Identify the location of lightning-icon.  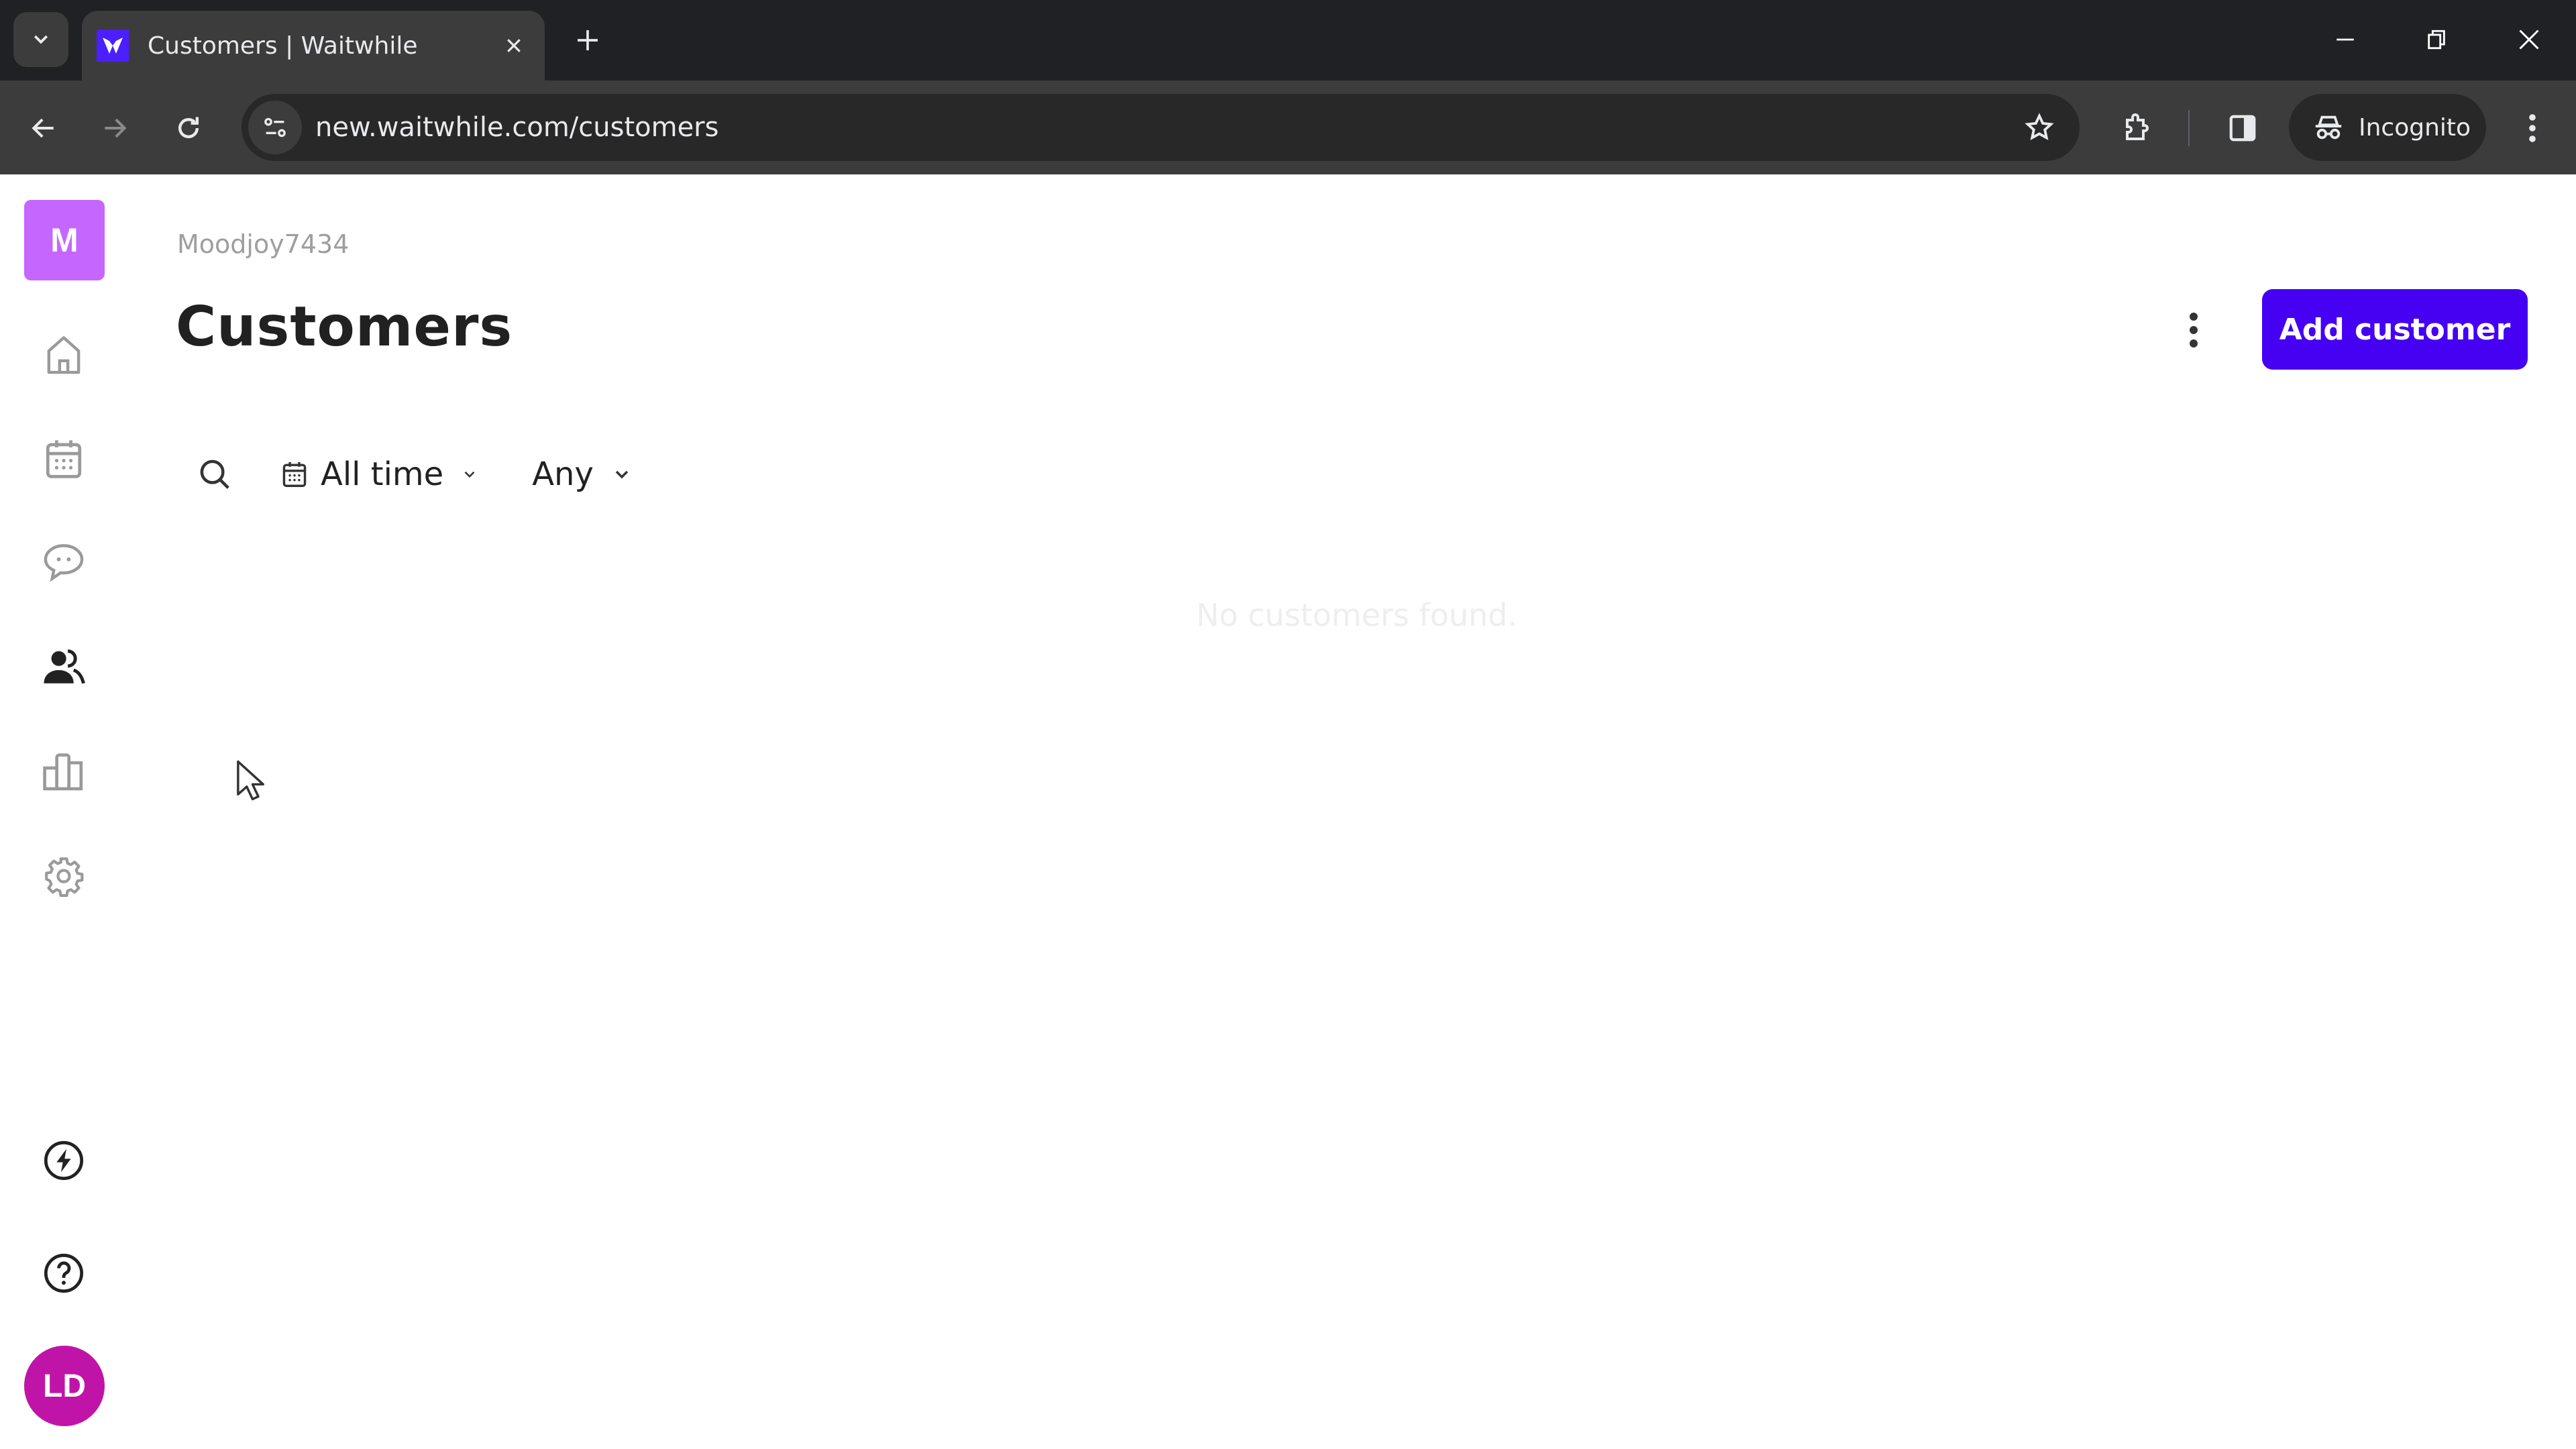
(64, 1160).